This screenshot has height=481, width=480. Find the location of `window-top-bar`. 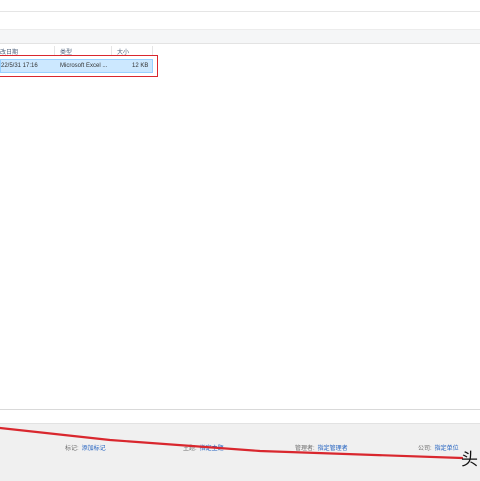

window-top-bar is located at coordinates (240, 6).